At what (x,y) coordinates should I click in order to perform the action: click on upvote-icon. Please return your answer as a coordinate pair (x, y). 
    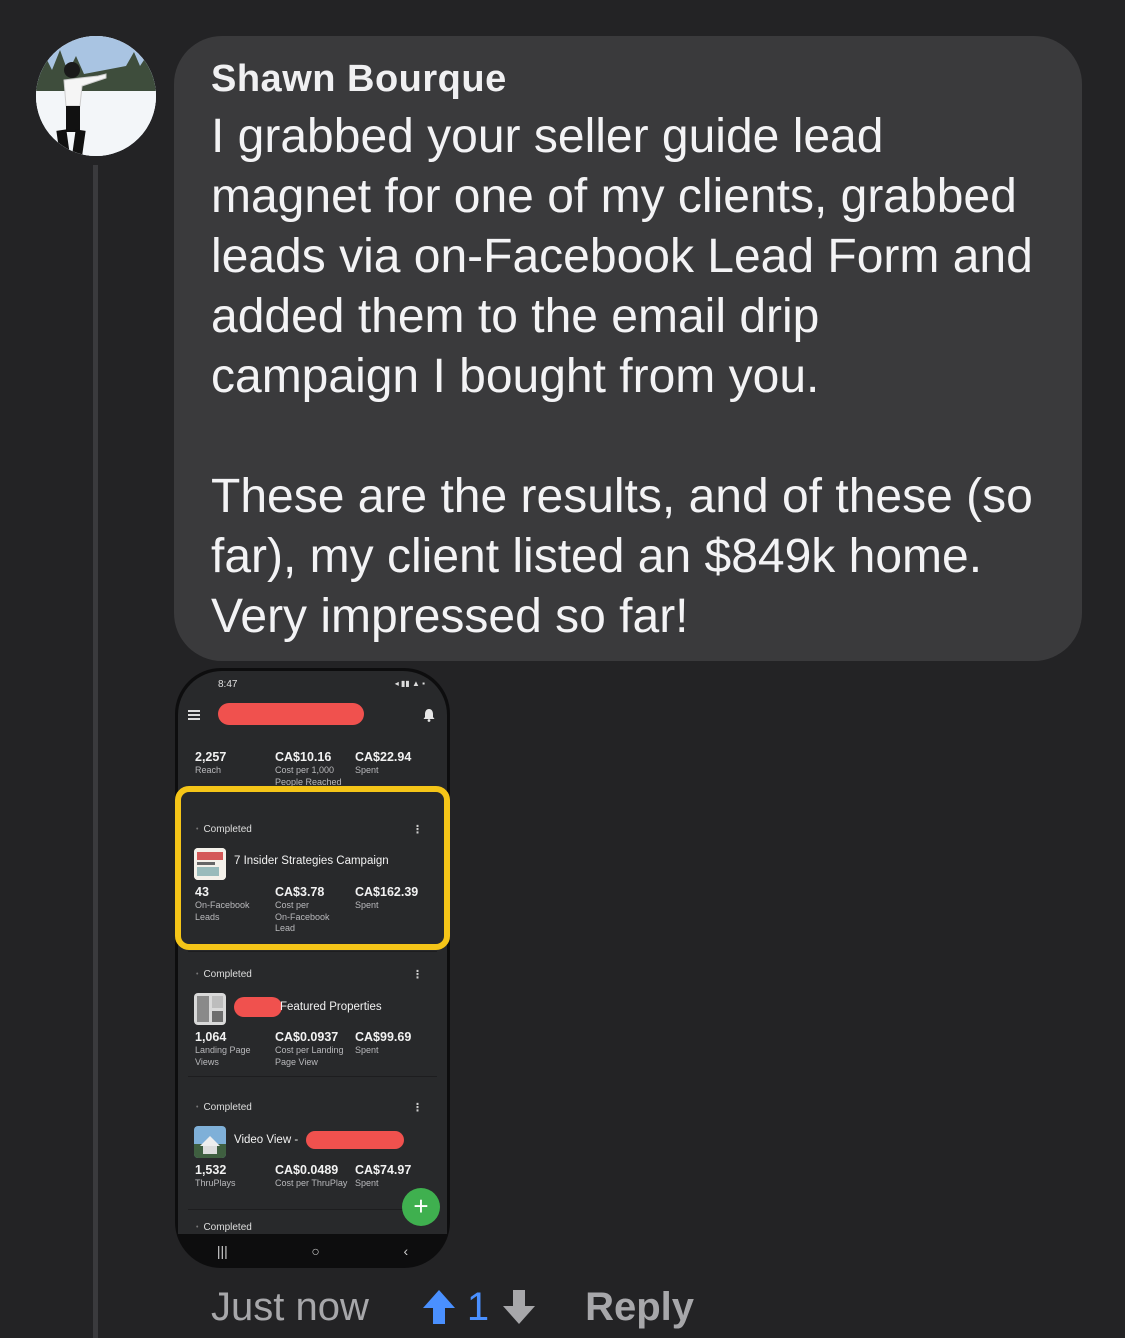
    Looking at the image, I should click on (439, 1307).